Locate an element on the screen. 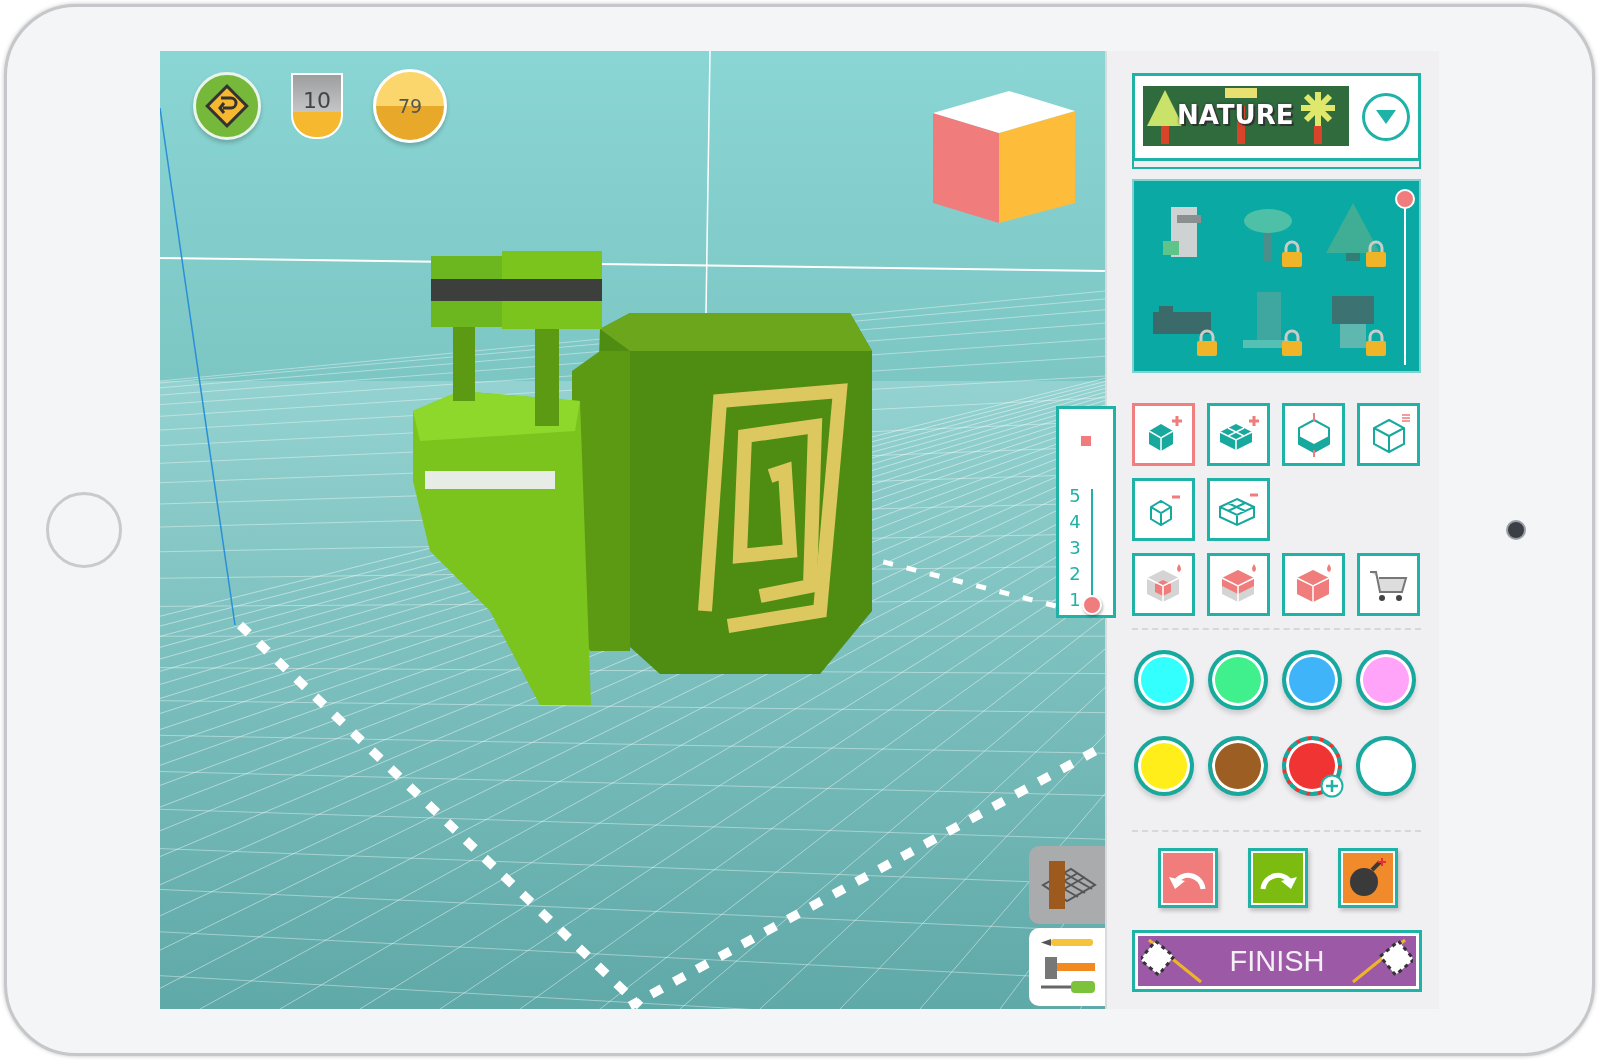  level-badge: 10 is located at coordinates (317, 106).